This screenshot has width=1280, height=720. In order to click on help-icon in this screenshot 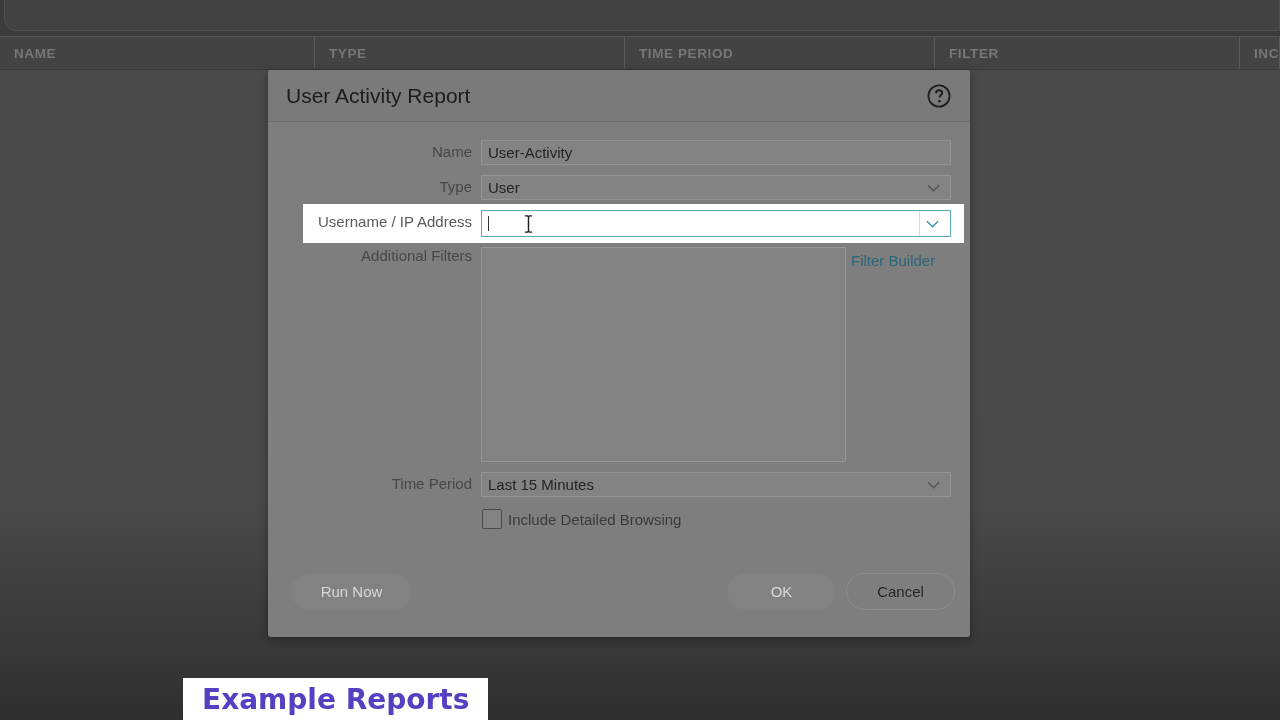, I will do `click(939, 95)`.